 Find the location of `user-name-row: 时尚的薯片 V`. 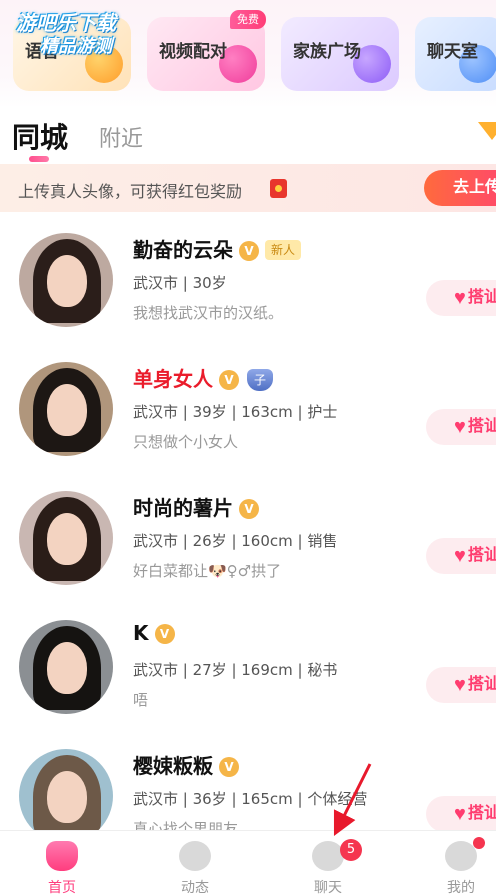

user-name-row: 时尚的薯片 V is located at coordinates (196, 506).